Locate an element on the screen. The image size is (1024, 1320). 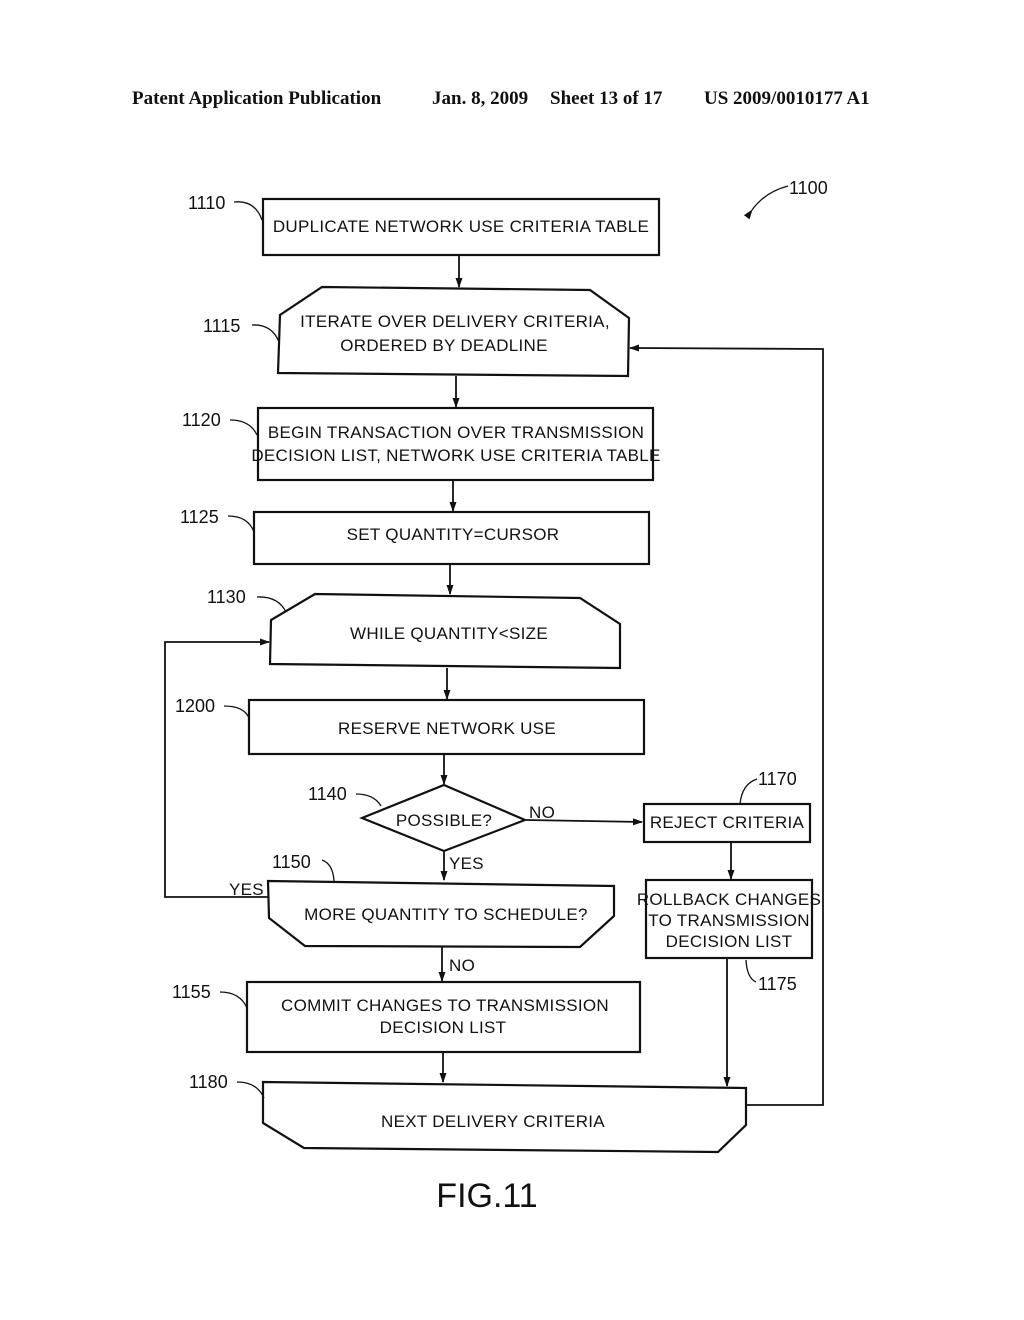
node-1140: POSSIBLE? 1140 is located at coordinates (418, 818).